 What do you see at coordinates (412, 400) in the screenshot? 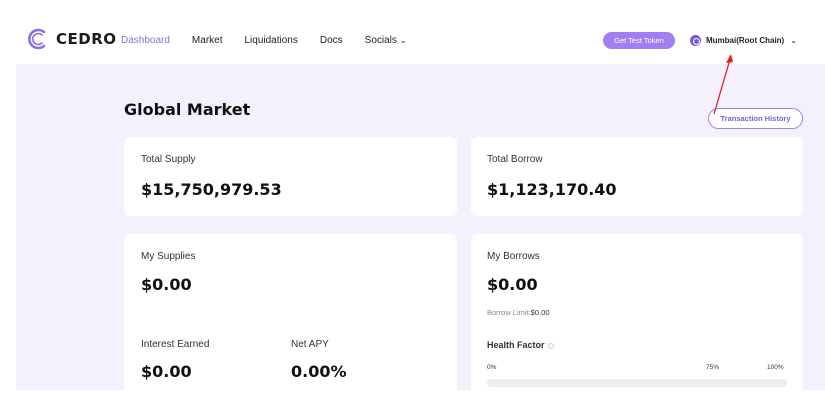
I see `page-bottom` at bounding box center [412, 400].